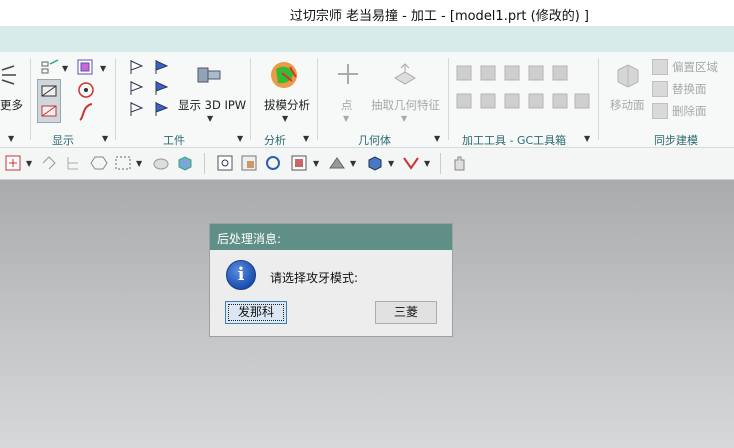  I want to click on orient-icon, so click(411, 163).